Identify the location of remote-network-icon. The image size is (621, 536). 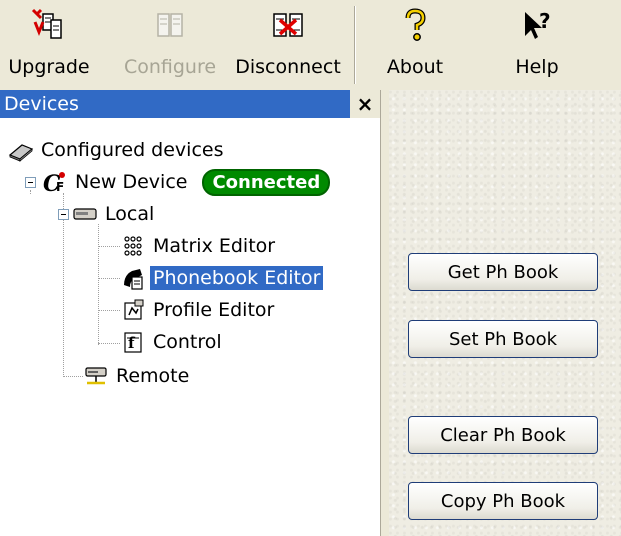
(96, 376).